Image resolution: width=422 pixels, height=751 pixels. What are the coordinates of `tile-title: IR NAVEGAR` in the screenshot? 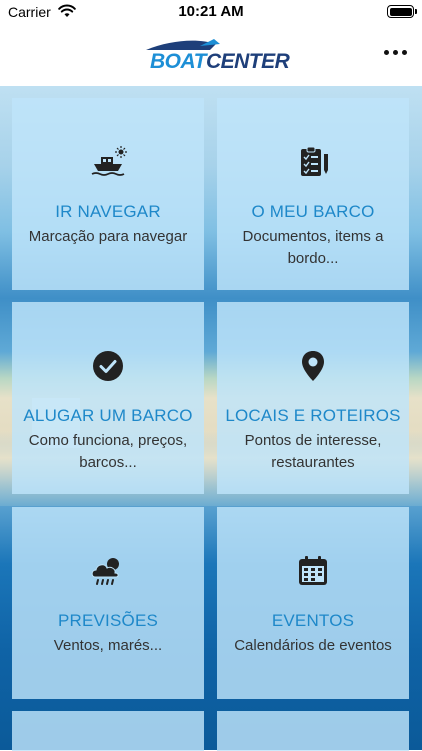 It's located at (108, 211).